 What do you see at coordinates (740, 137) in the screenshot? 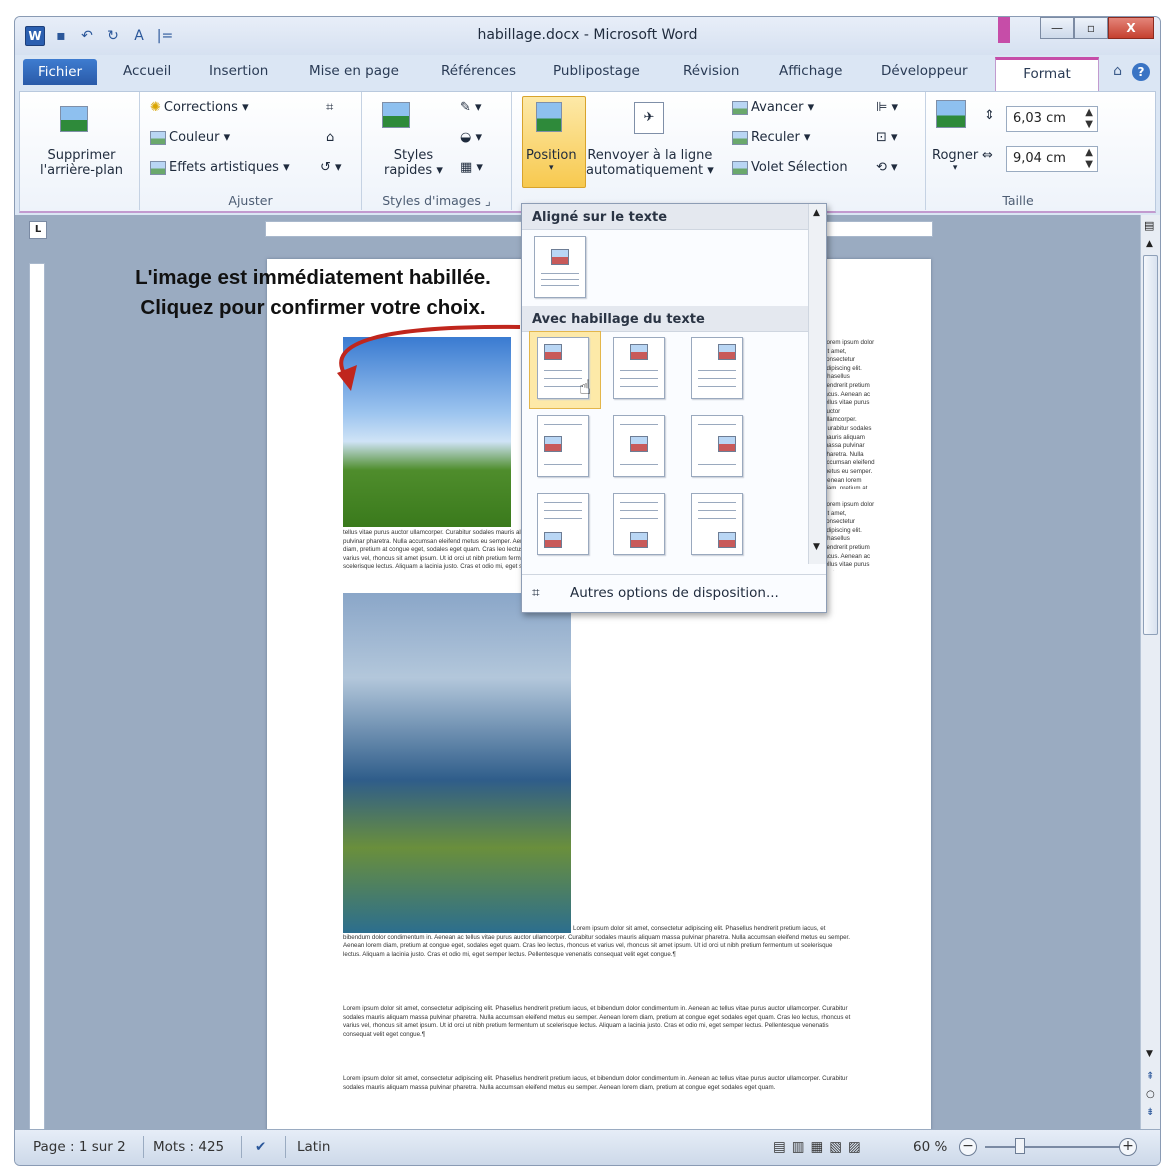
I see `send-backward-icon` at bounding box center [740, 137].